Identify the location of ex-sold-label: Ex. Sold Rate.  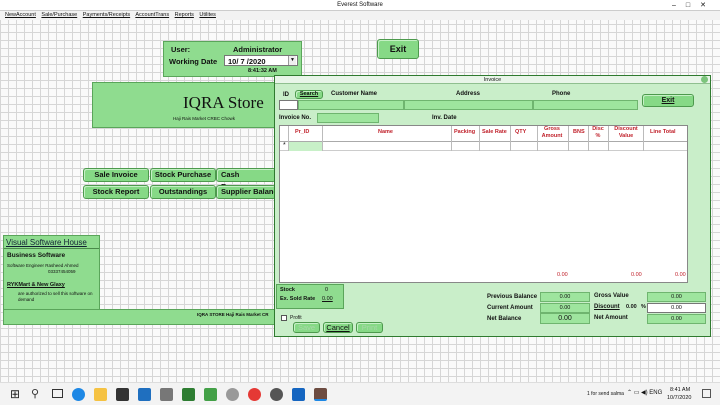
(298, 299).